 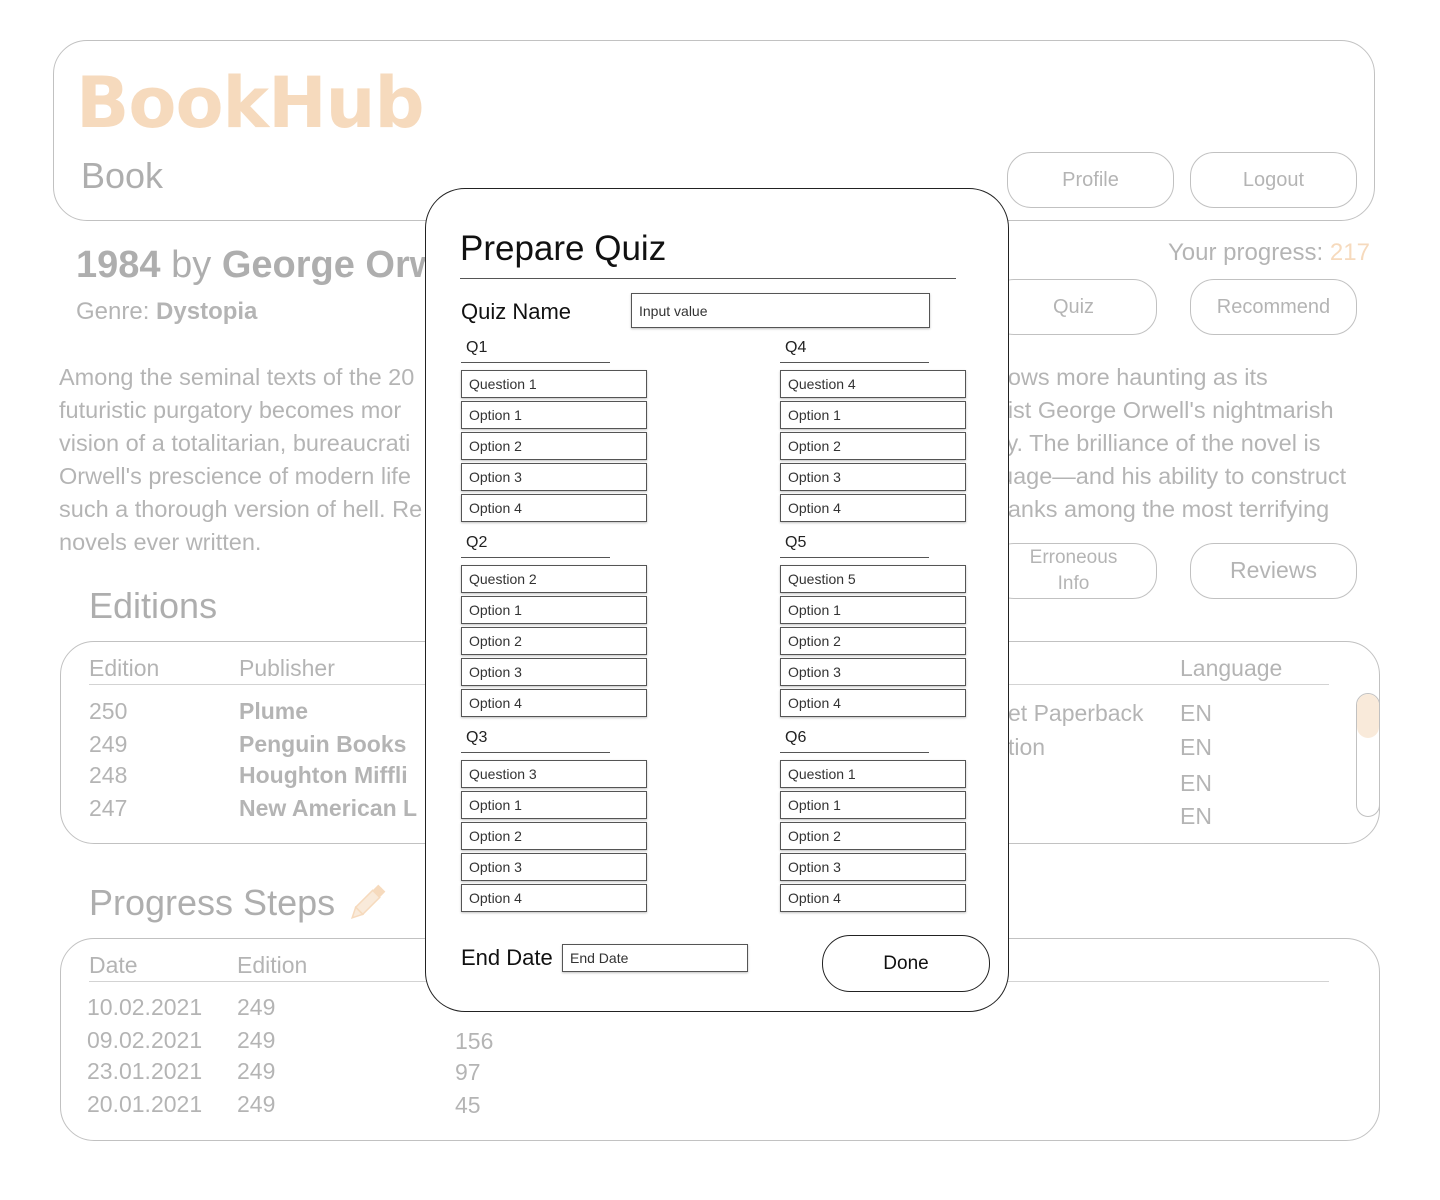 What do you see at coordinates (554, 774) in the screenshot?
I see `q3-question-input: Question 3` at bounding box center [554, 774].